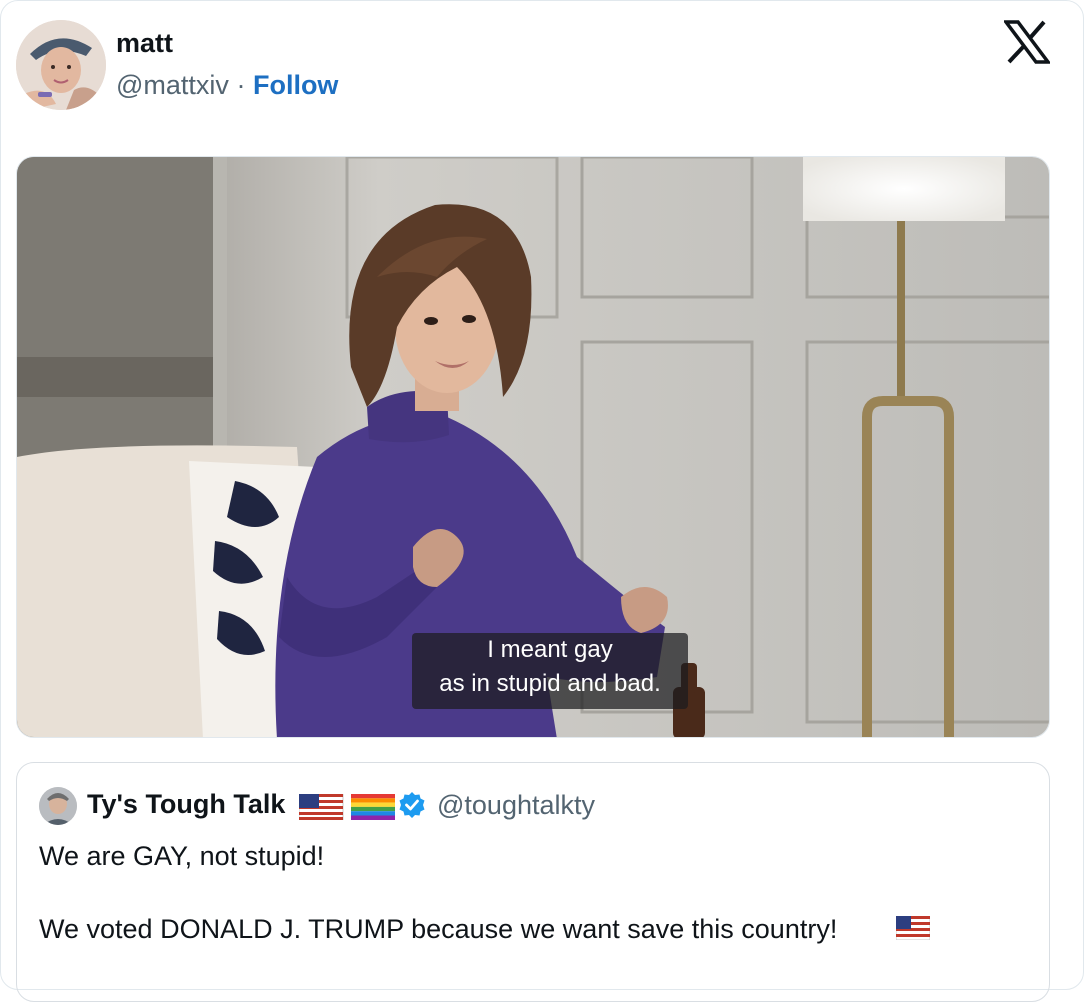 The height and width of the screenshot is (1002, 1090). I want to click on caption-line-2: as in stupid and bad., so click(550, 683).